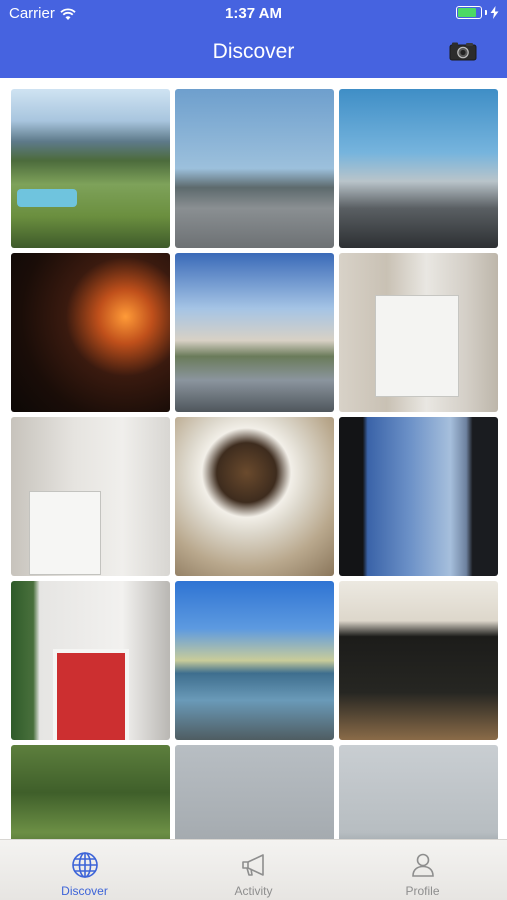  I want to click on nav-header: Carrier 1:37 AM Discover, so click(253, 39).